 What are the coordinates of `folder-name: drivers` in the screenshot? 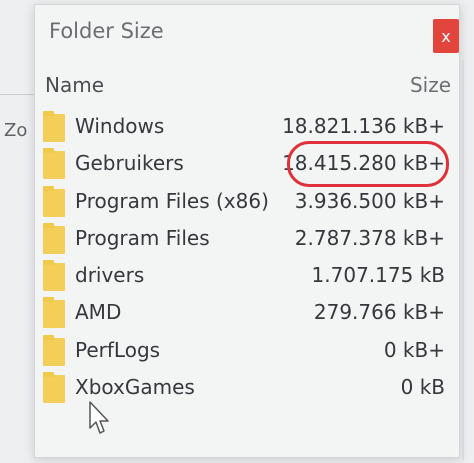 It's located at (110, 275).